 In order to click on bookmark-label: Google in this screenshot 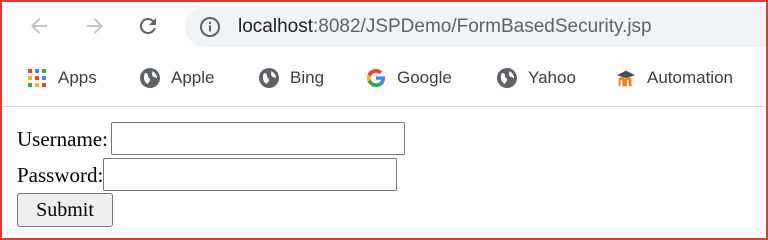, I will do `click(424, 77)`.